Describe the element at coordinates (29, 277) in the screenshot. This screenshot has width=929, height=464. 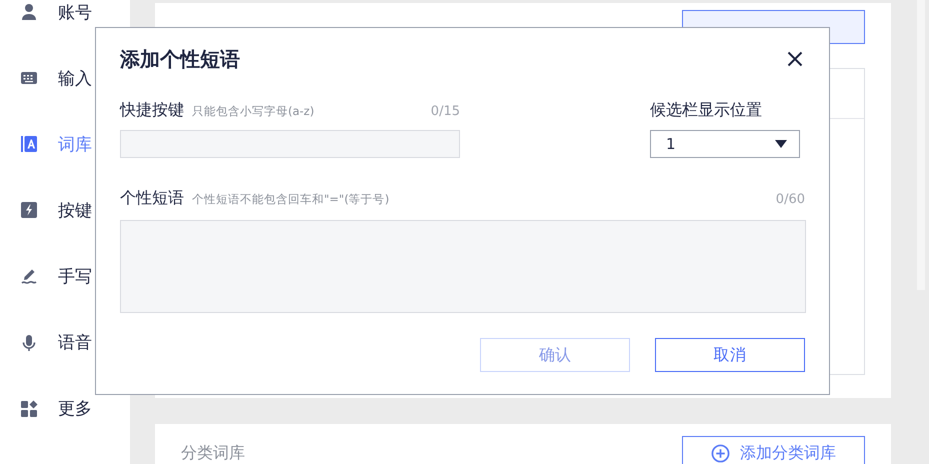
I see `pen-icon` at that location.